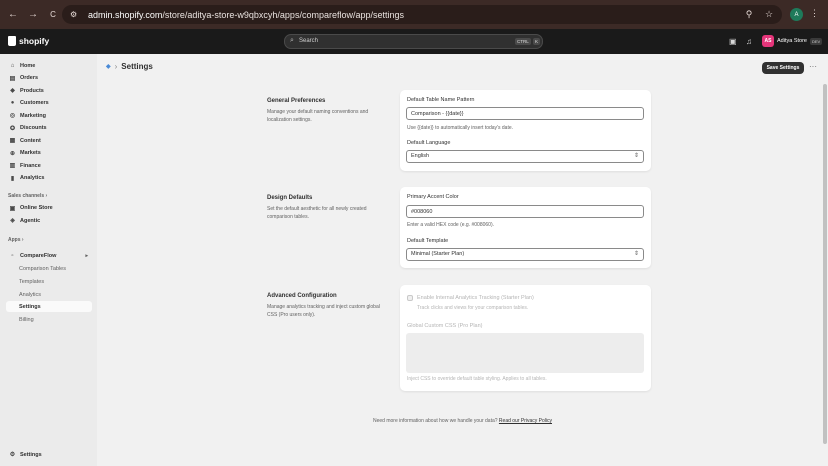 Image resolution: width=828 pixels, height=466 pixels. Describe the element at coordinates (53, 15) in the screenshot. I see `reload-icon: C` at that location.